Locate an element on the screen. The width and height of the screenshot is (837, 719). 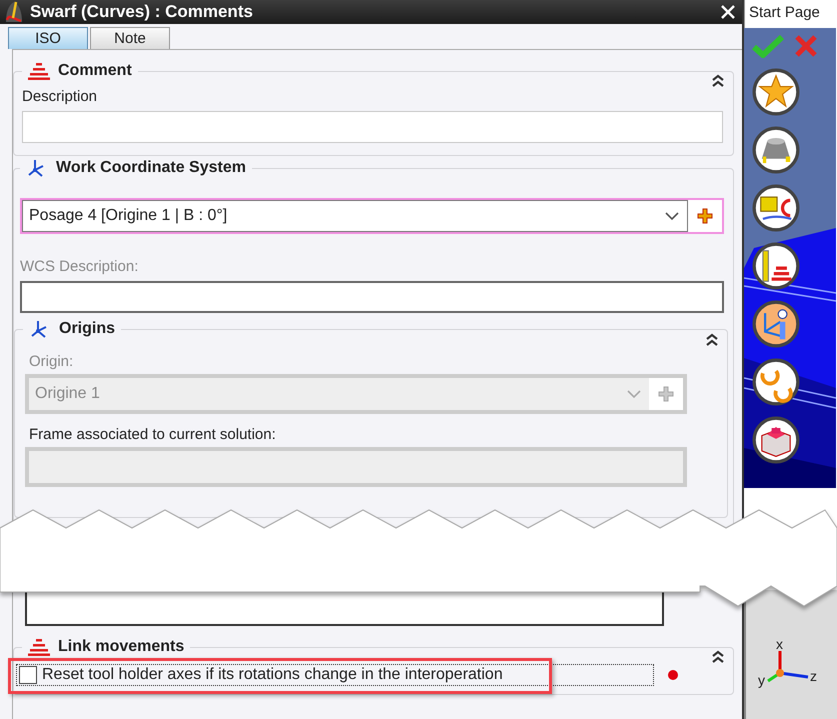
description-field is located at coordinates (372, 127).